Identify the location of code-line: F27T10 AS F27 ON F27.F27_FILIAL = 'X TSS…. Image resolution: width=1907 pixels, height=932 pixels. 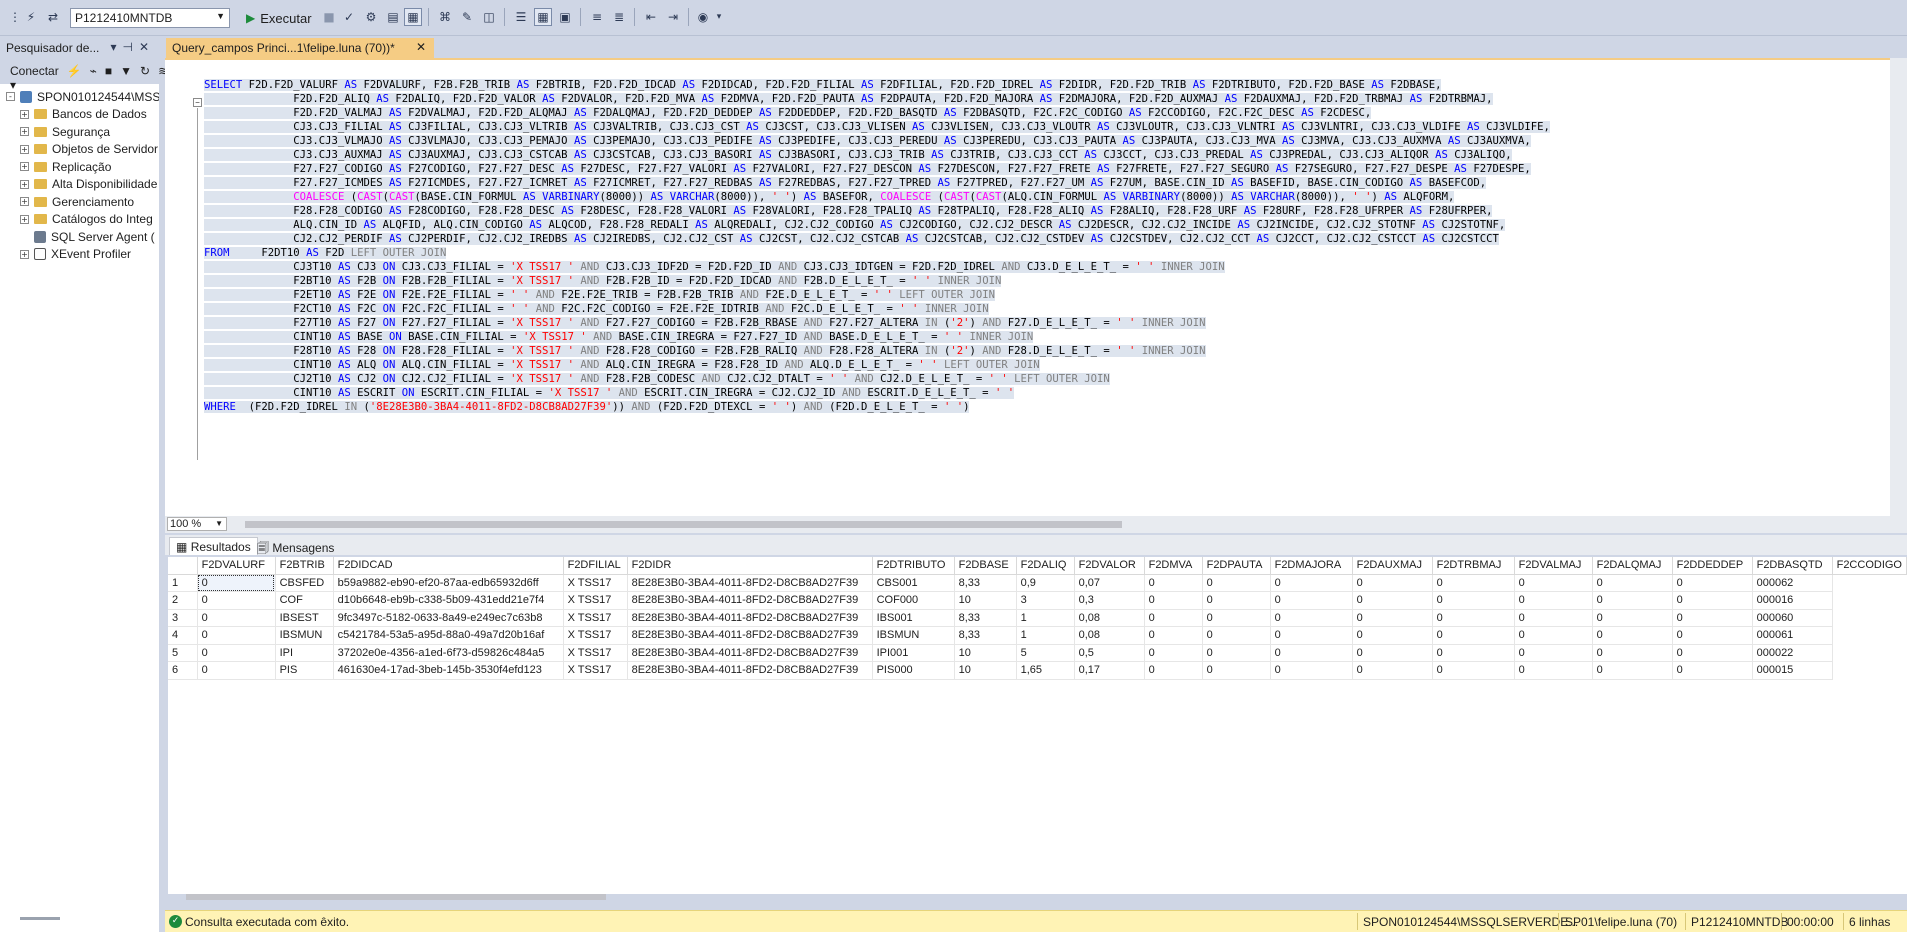
(705, 323).